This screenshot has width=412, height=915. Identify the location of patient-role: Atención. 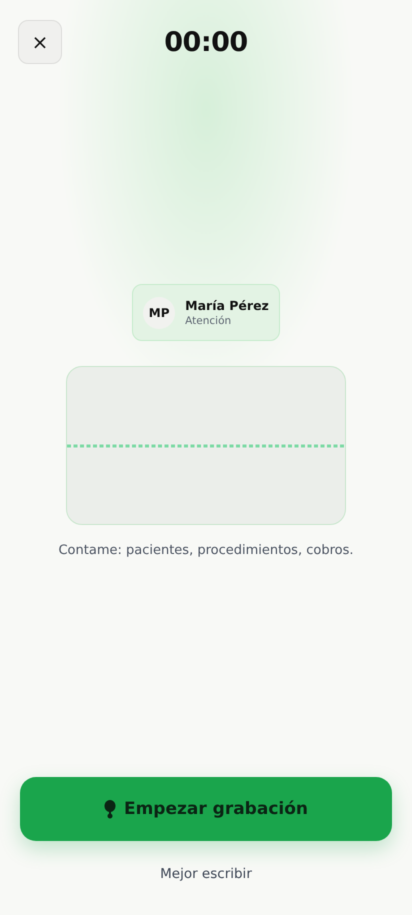
(208, 321).